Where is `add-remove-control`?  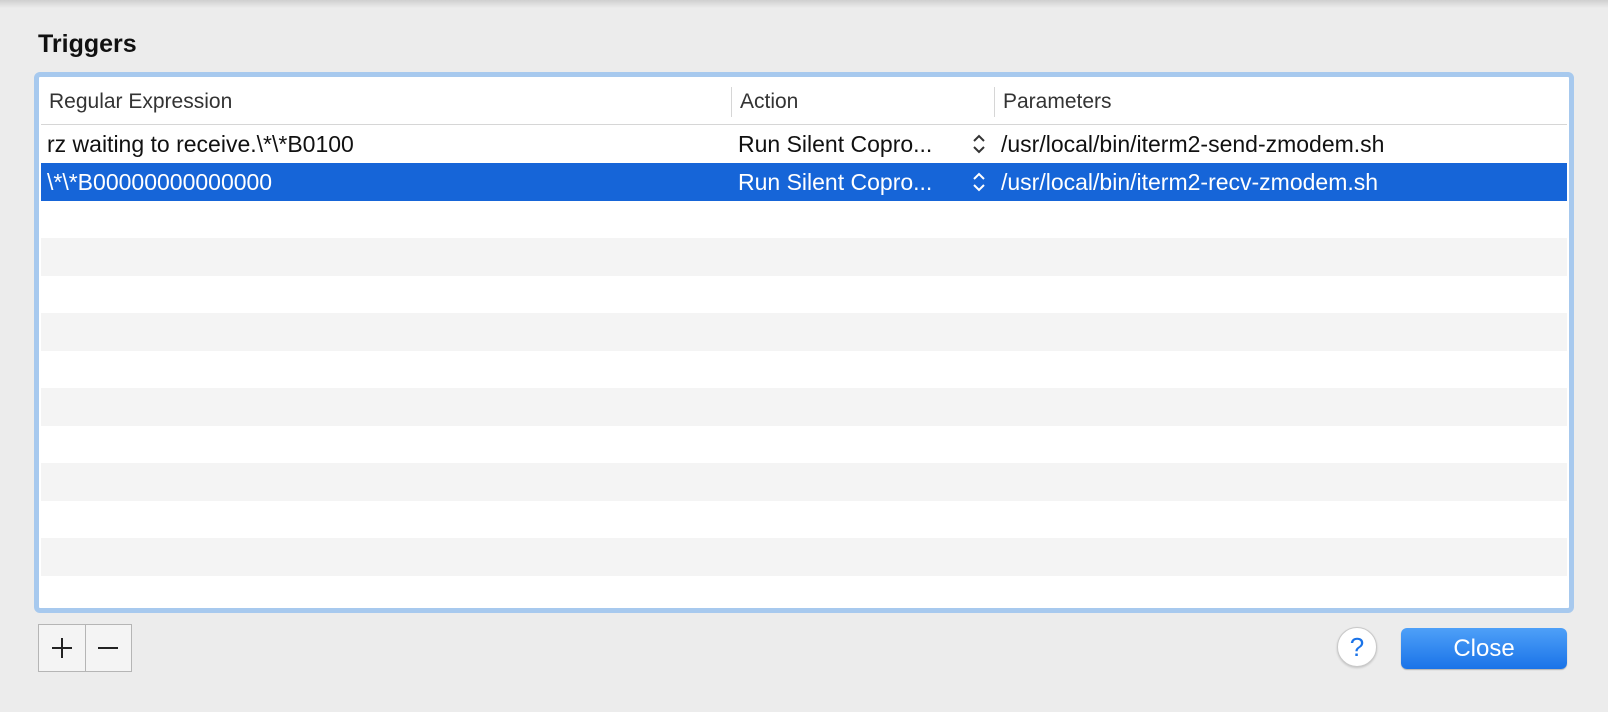 add-remove-control is located at coordinates (85, 648).